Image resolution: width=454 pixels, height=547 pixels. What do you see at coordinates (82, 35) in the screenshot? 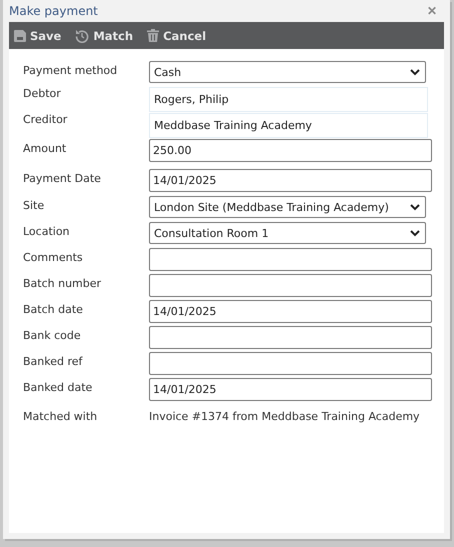
I see `undo-icon` at bounding box center [82, 35].